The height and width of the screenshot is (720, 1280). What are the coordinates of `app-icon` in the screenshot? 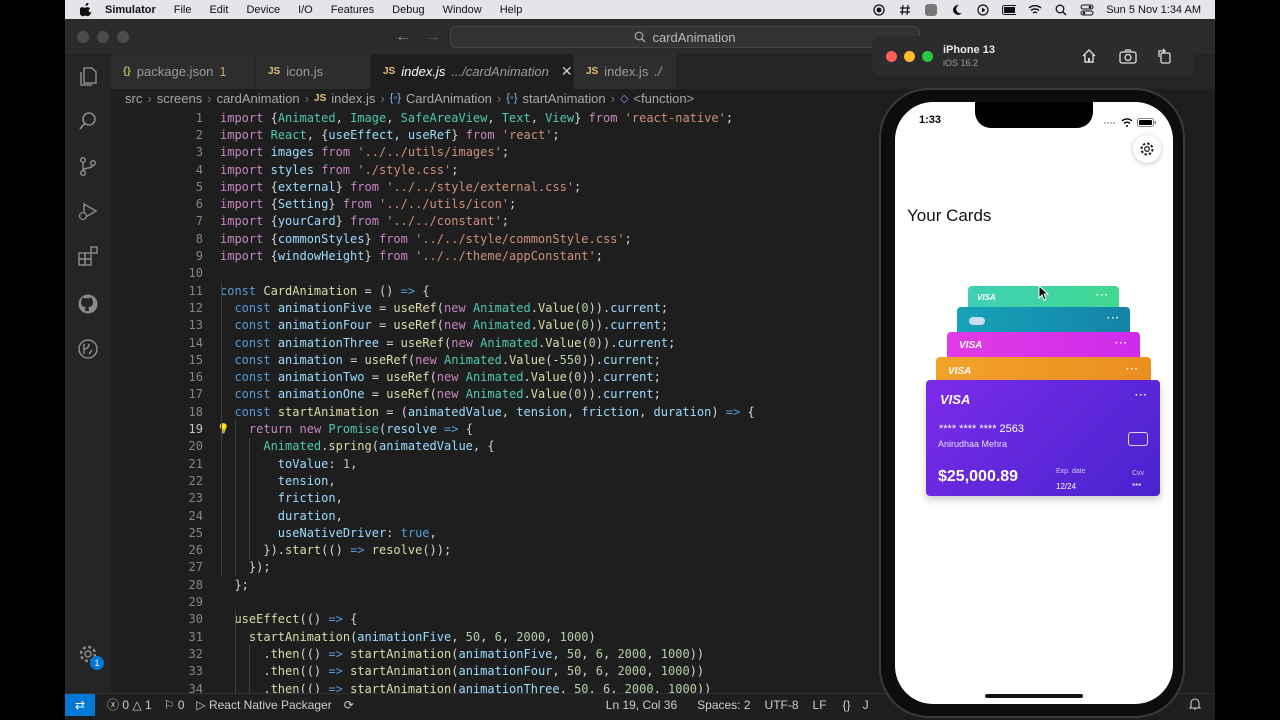 It's located at (931, 9).